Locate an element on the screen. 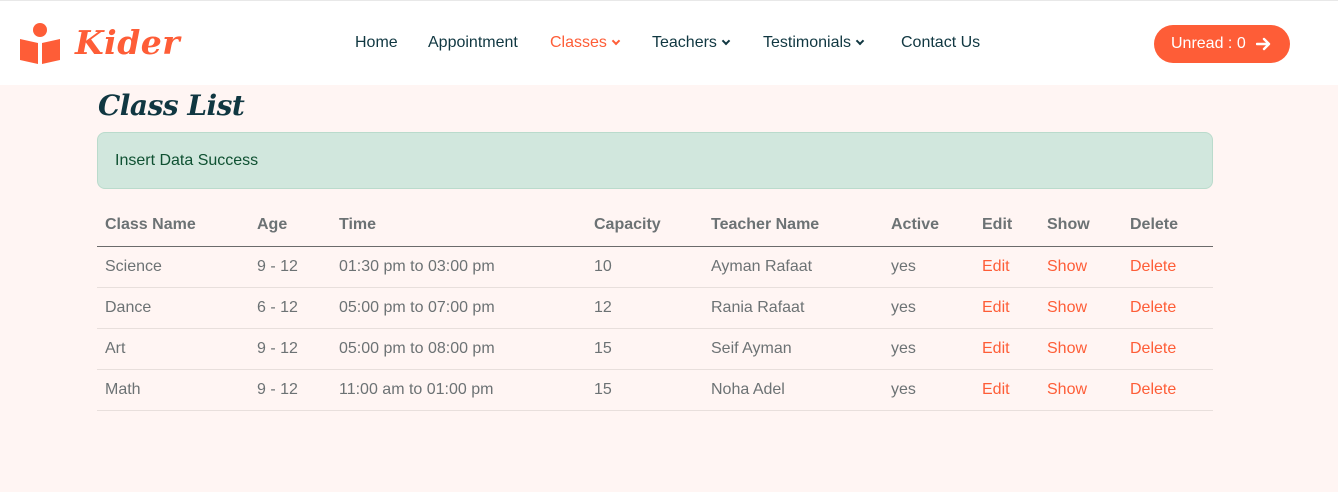  nav-item-testimonials: Testimonials is located at coordinates (814, 43).